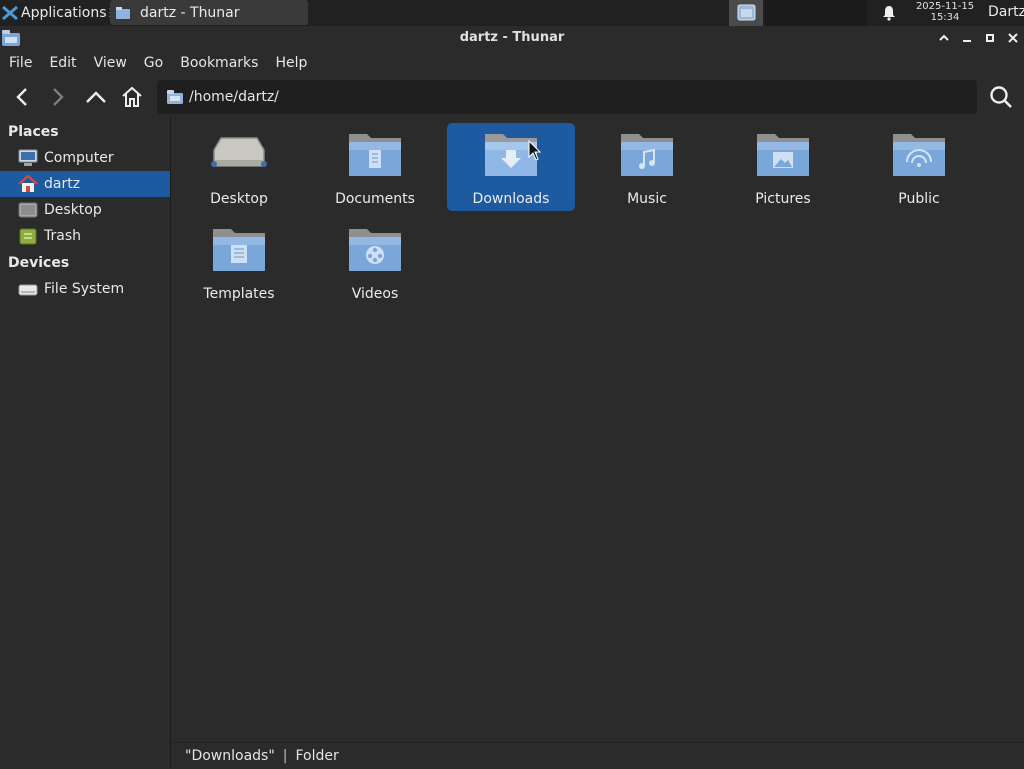 This screenshot has width=1024, height=769. Describe the element at coordinates (39, 263) in the screenshot. I see `devices-header: Devices` at that location.